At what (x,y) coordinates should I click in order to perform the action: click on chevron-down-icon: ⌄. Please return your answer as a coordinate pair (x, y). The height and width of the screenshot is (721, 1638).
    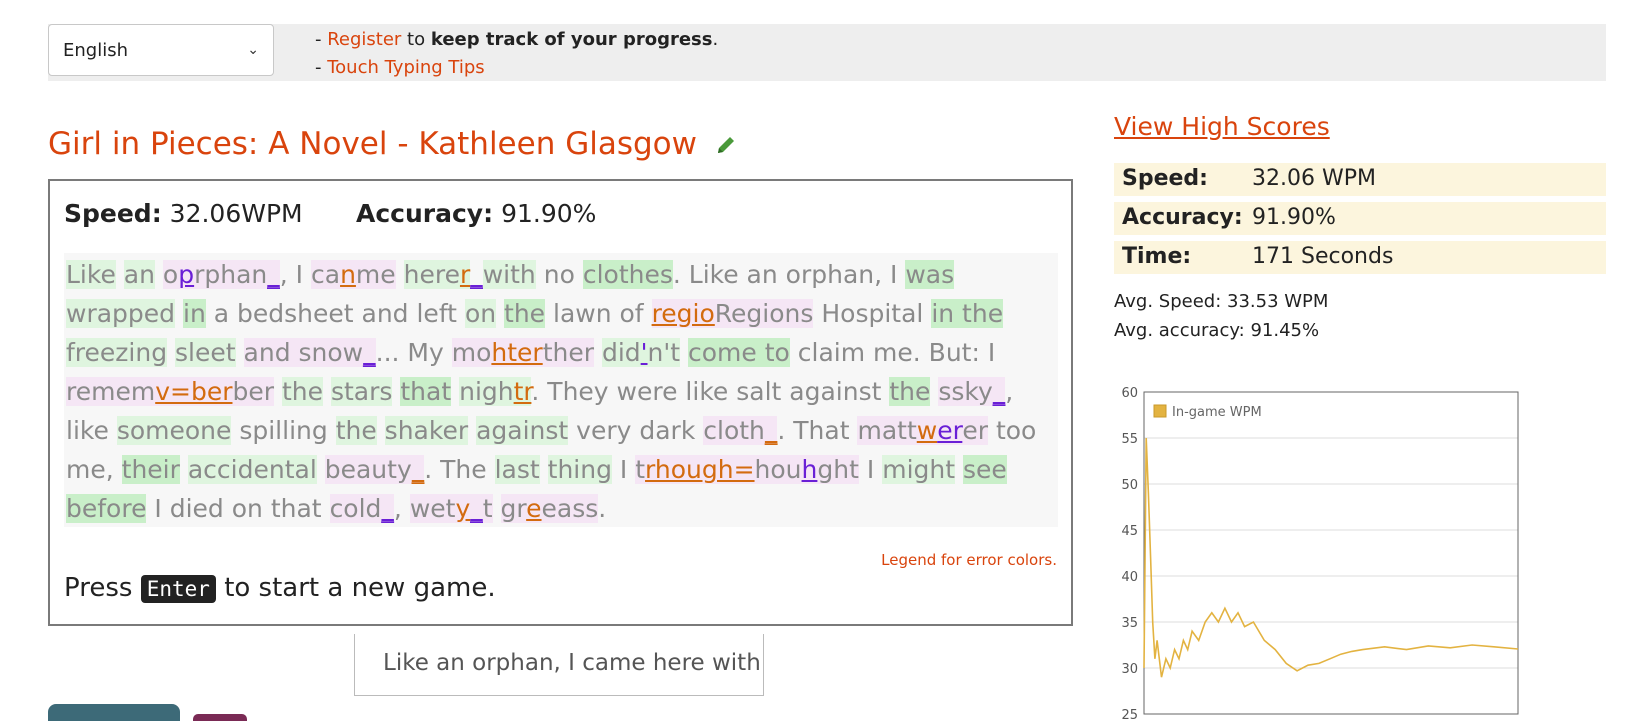
    Looking at the image, I should click on (253, 50).